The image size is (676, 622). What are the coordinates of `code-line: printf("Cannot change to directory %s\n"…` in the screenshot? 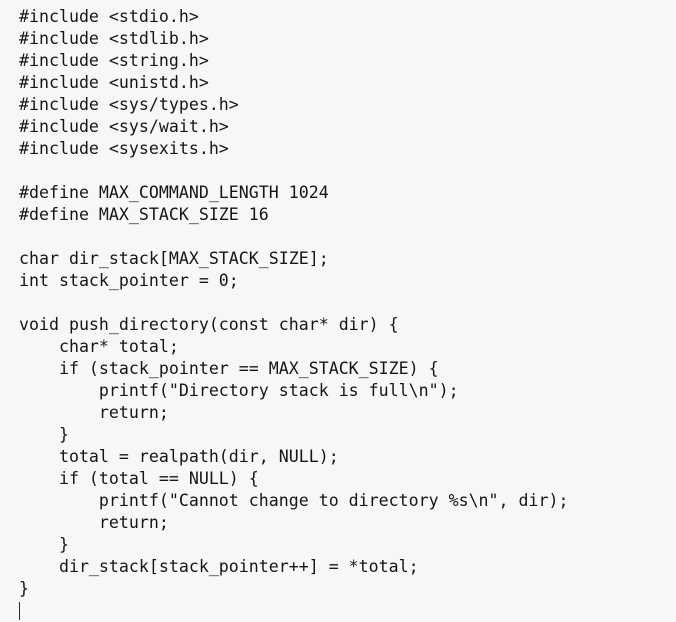 It's located at (338, 501).